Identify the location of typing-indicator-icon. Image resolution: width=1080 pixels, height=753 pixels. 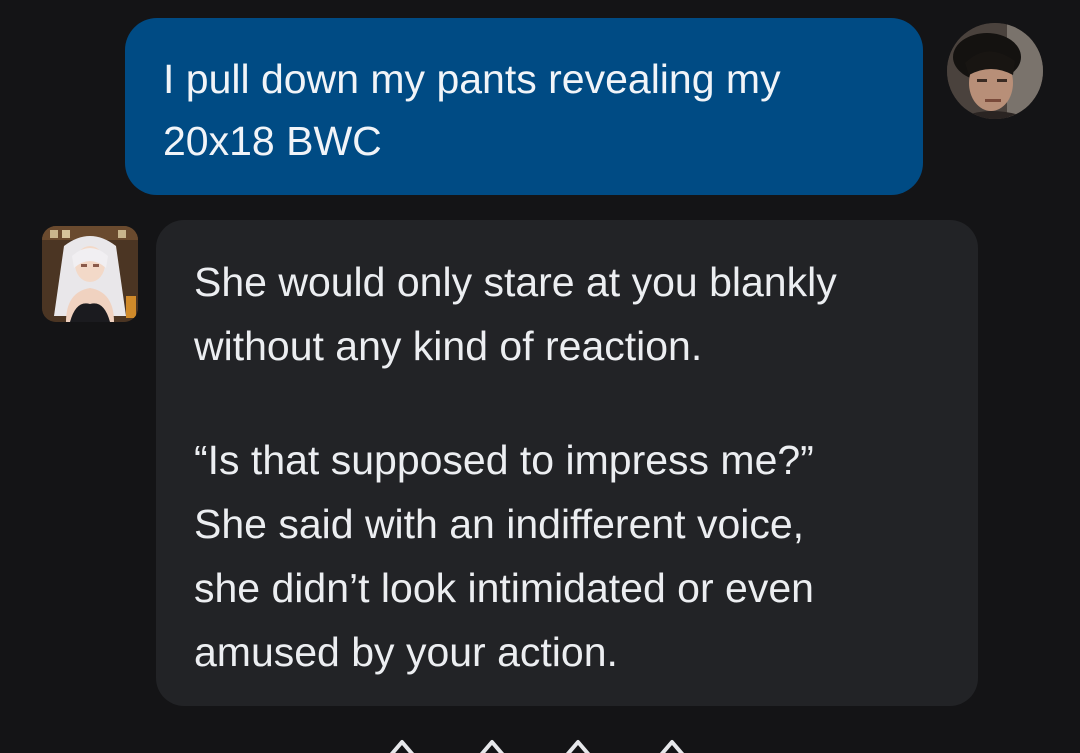
(537, 746).